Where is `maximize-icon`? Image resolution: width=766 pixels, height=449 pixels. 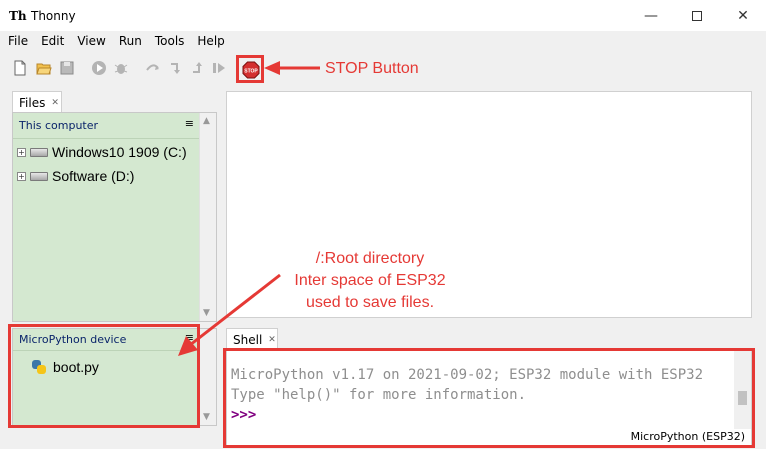 maximize-icon is located at coordinates (697, 16).